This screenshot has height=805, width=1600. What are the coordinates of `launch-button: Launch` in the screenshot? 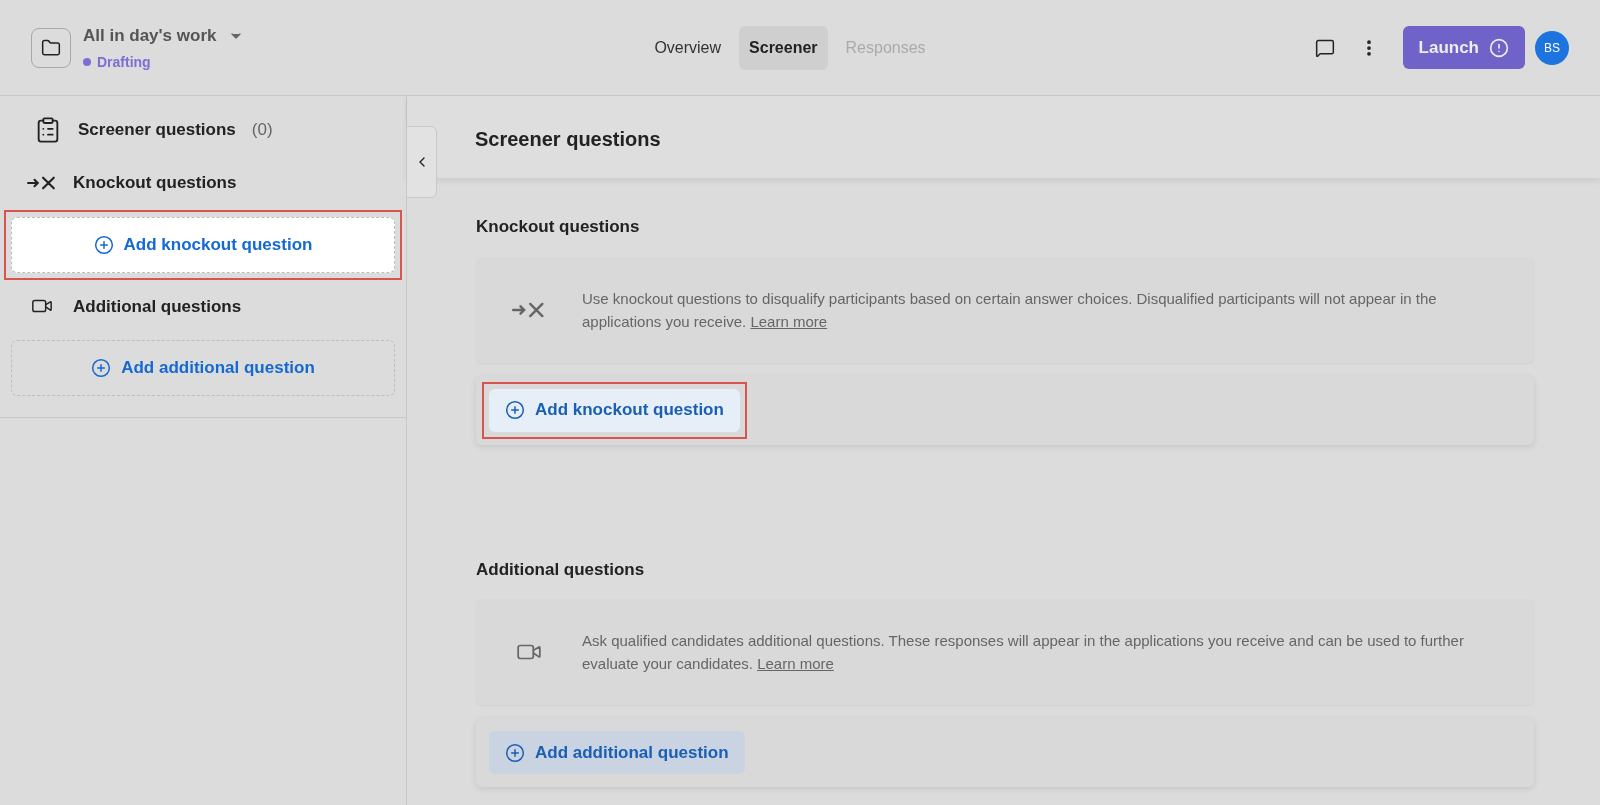 It's located at (1463, 47).